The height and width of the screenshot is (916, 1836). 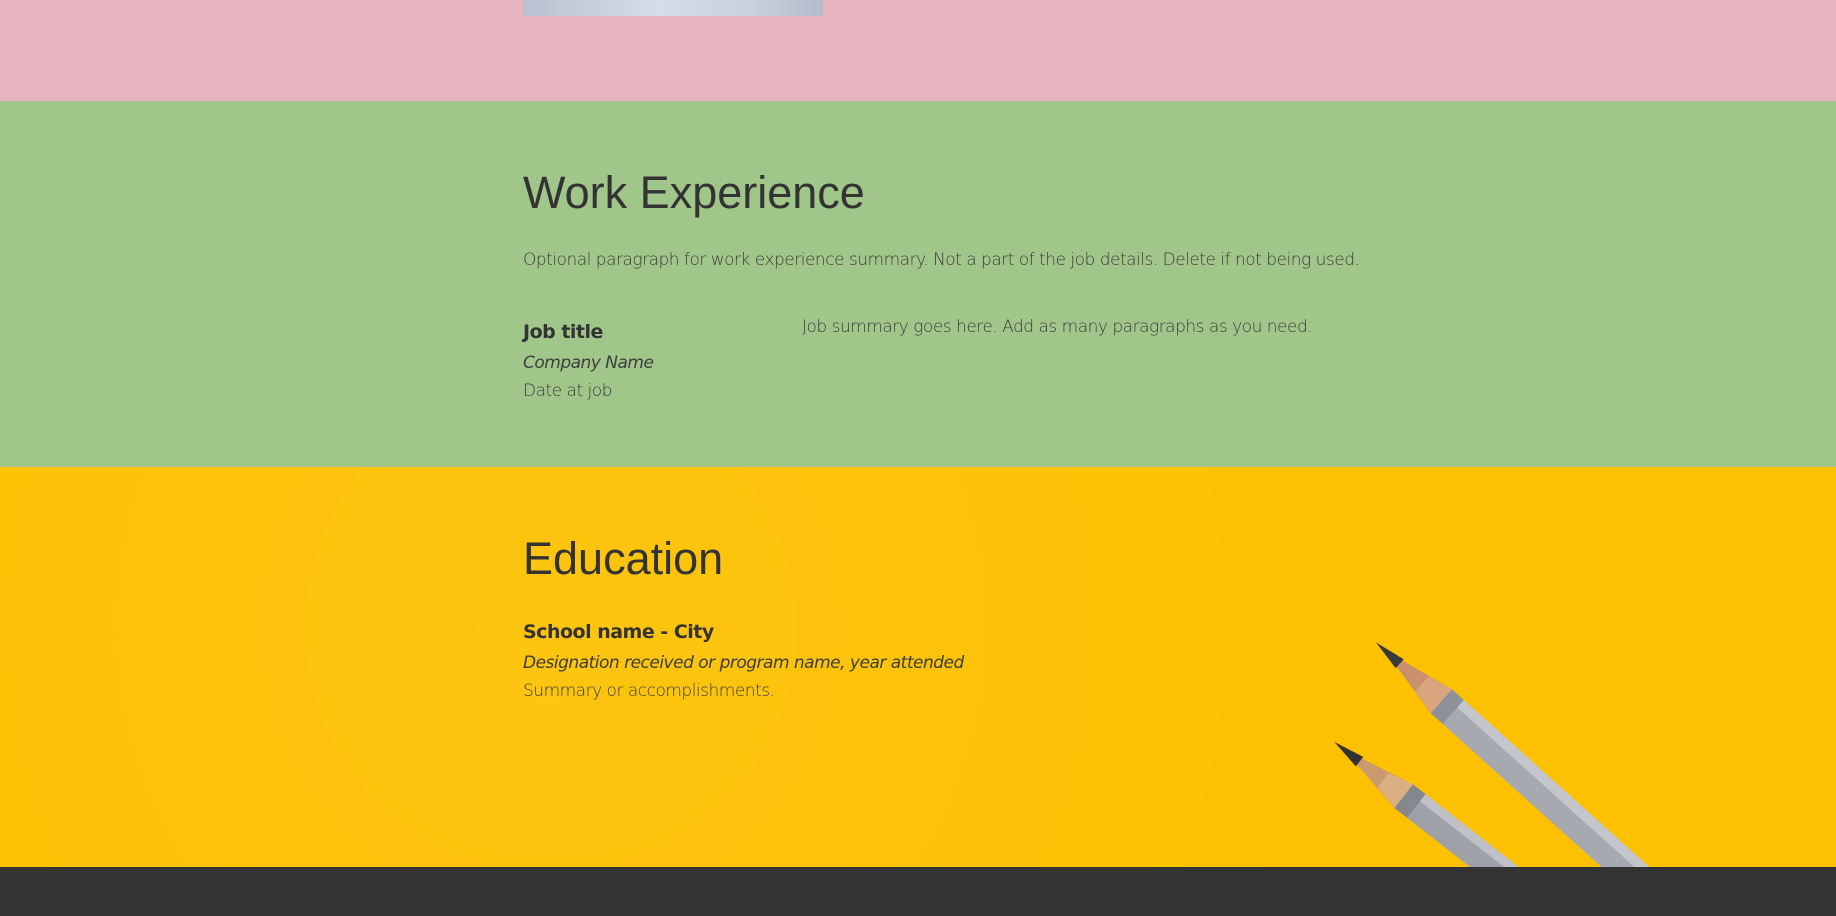 What do you see at coordinates (623, 558) in the screenshot?
I see `education-title: Education` at bounding box center [623, 558].